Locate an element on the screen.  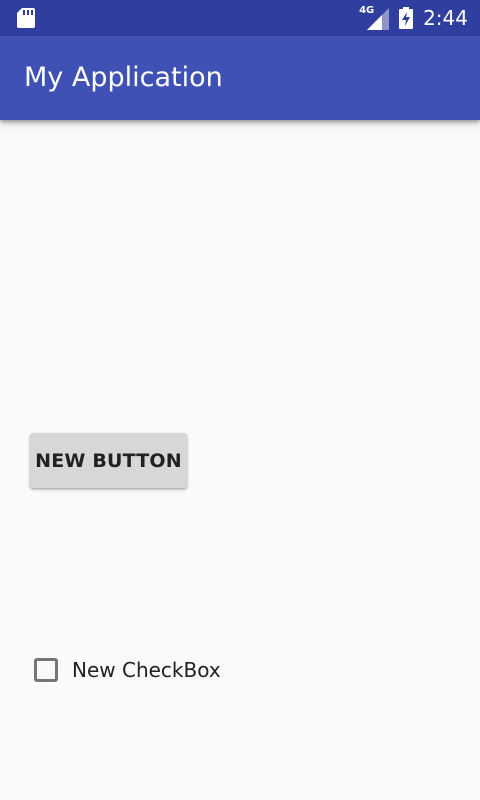
network-indicator: 4G is located at coordinates (374, 17).